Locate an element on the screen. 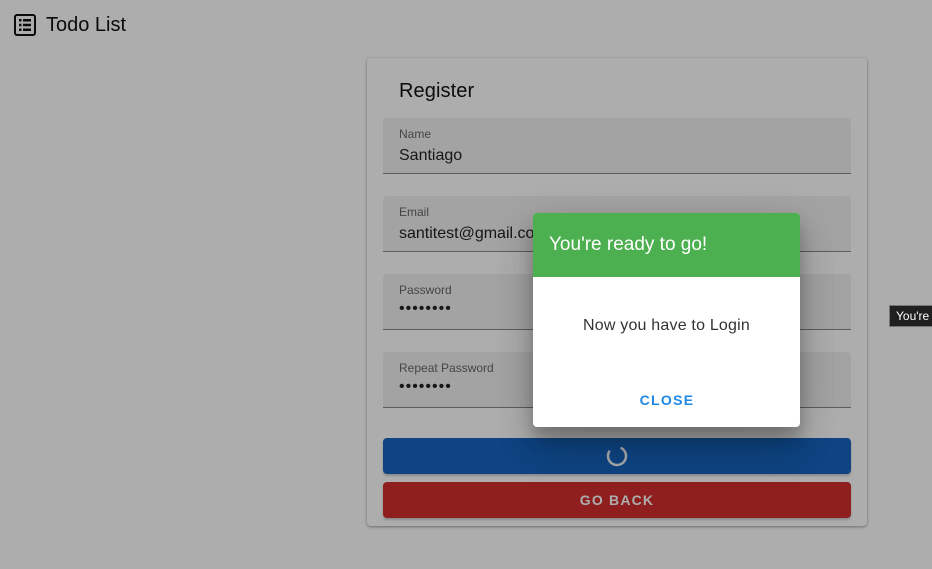 The width and height of the screenshot is (932, 569). close-button: CLOSE is located at coordinates (667, 400).